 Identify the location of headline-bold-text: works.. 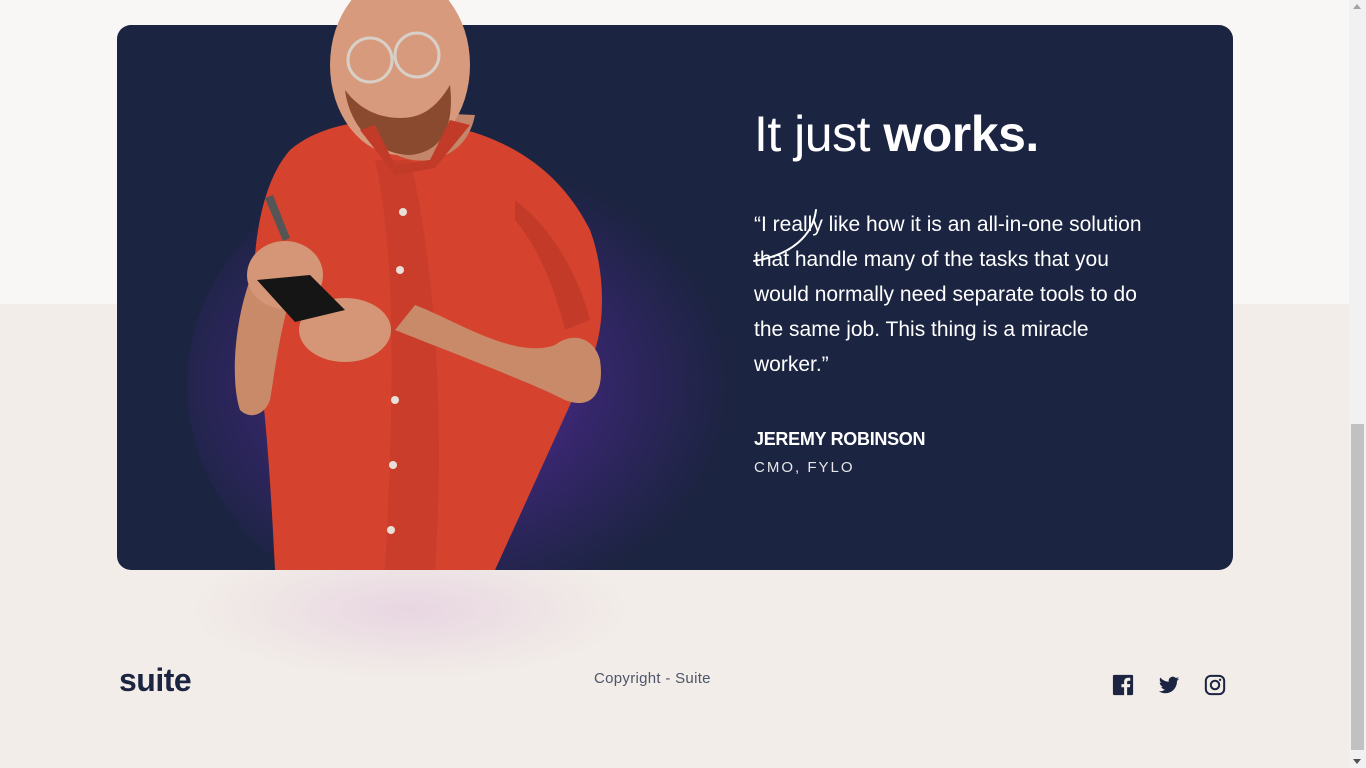
(961, 134).